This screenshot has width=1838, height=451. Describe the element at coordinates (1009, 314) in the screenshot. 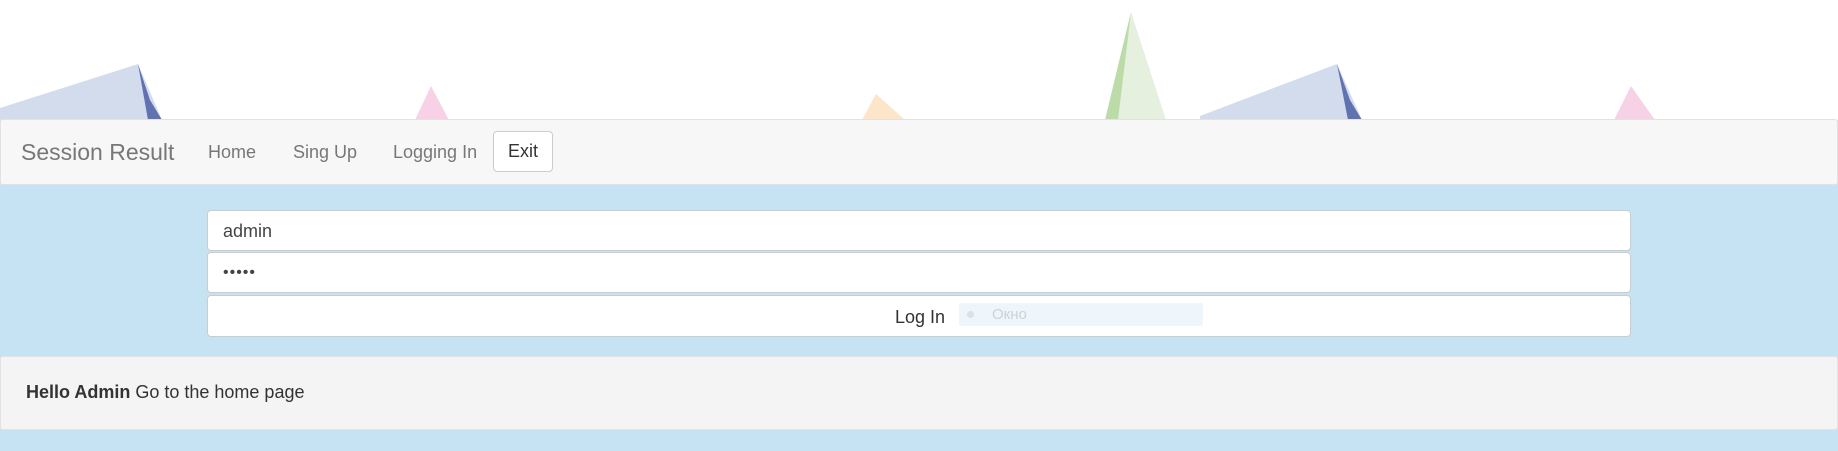

I see `window-chip-label: Окно` at that location.